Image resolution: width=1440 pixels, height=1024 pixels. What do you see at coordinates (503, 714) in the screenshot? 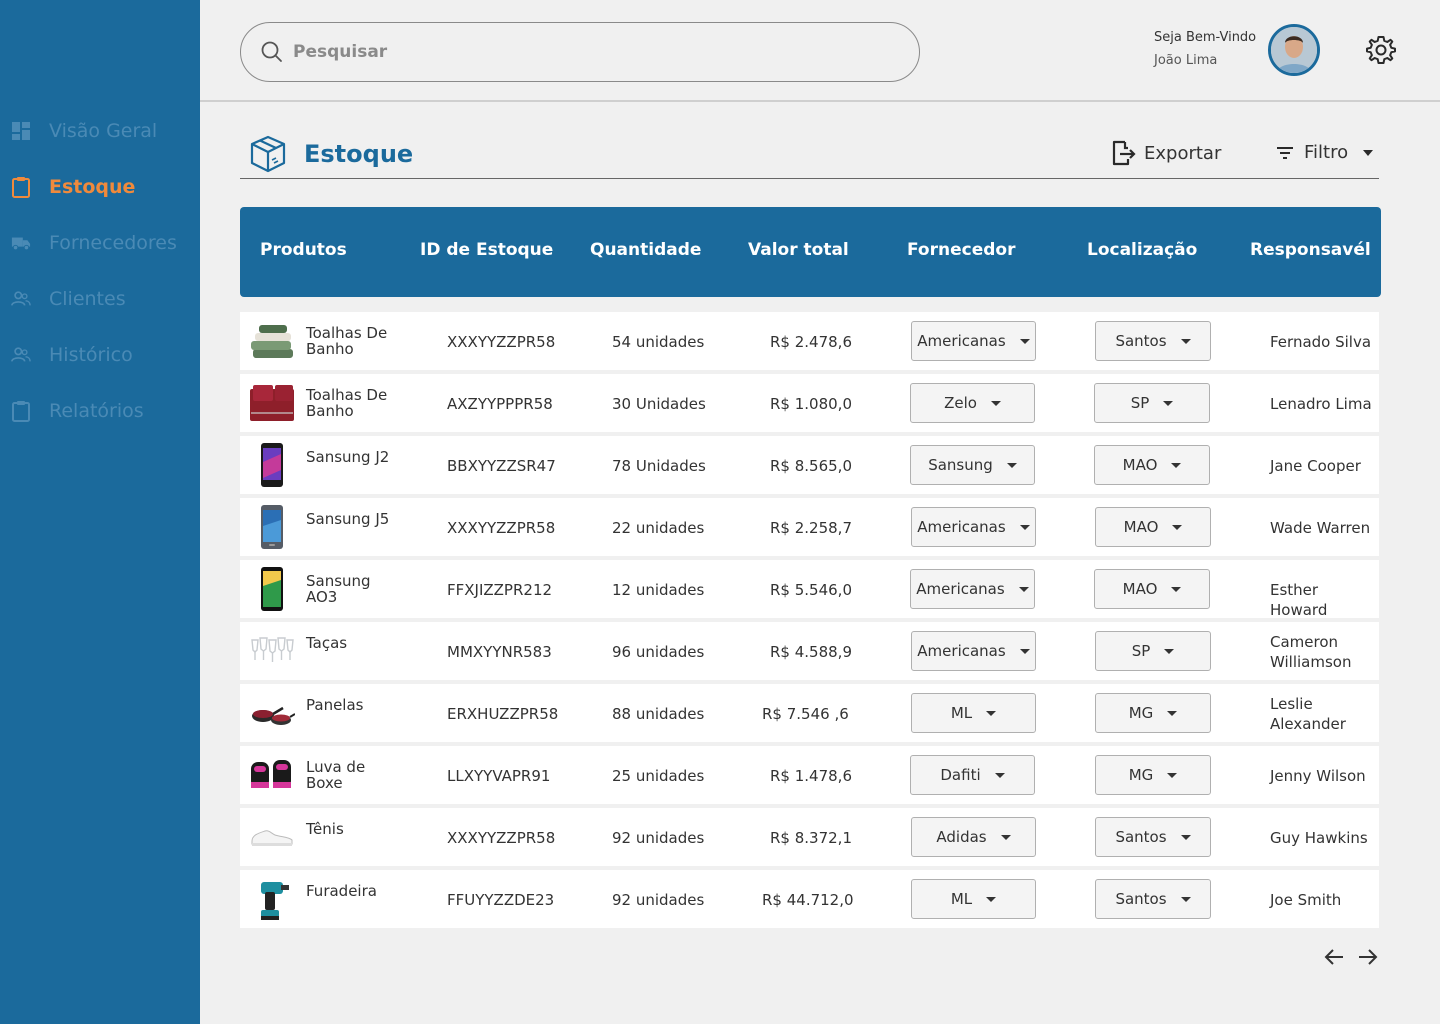
I see `stock-id: ERXHUZZPR58` at bounding box center [503, 714].